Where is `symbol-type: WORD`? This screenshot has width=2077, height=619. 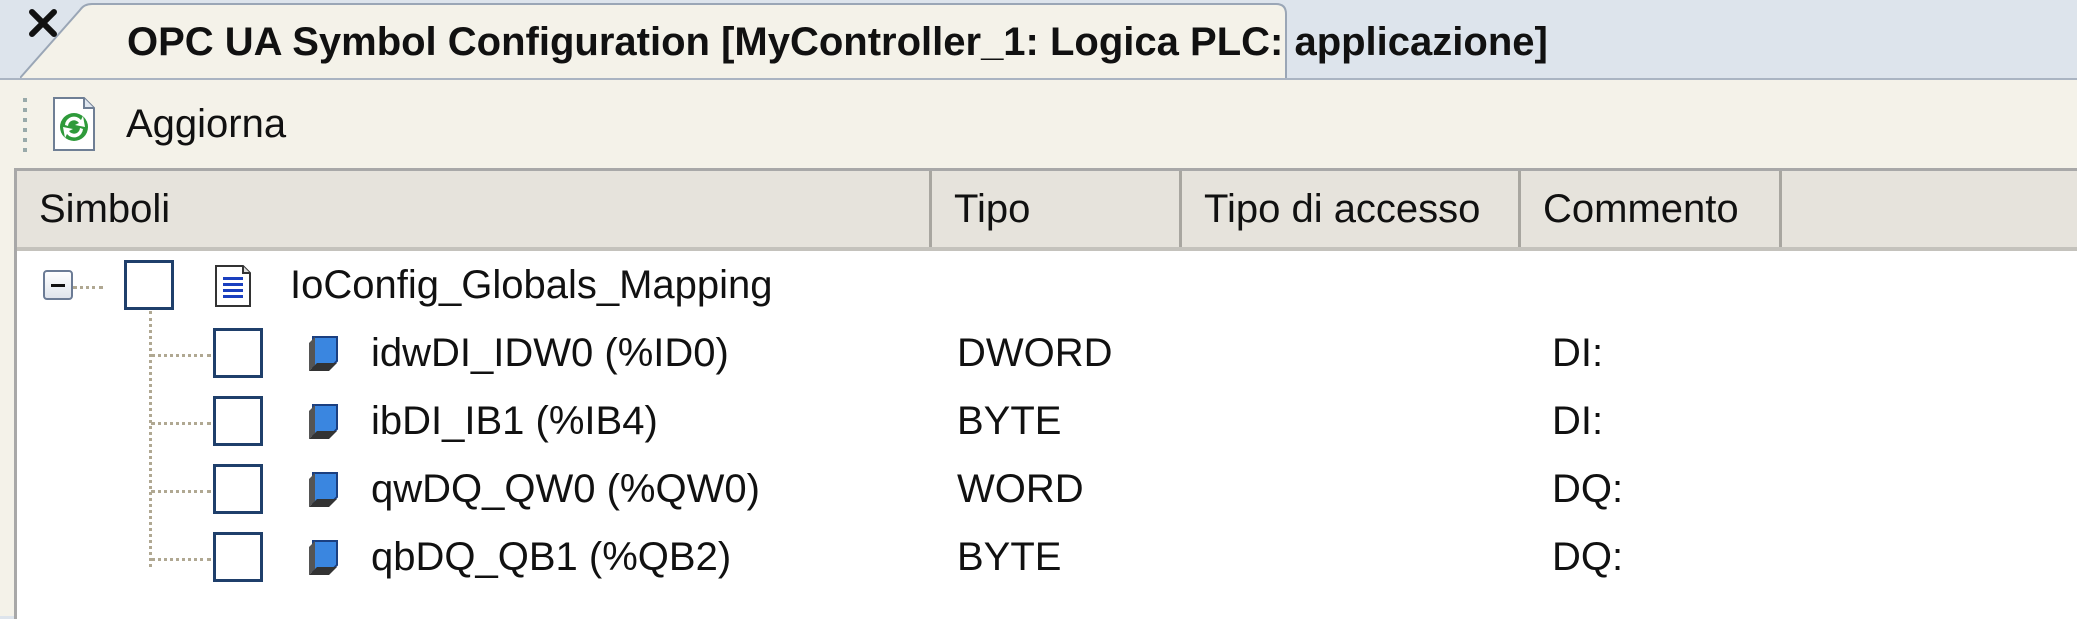
symbol-type: WORD is located at coordinates (1020, 489).